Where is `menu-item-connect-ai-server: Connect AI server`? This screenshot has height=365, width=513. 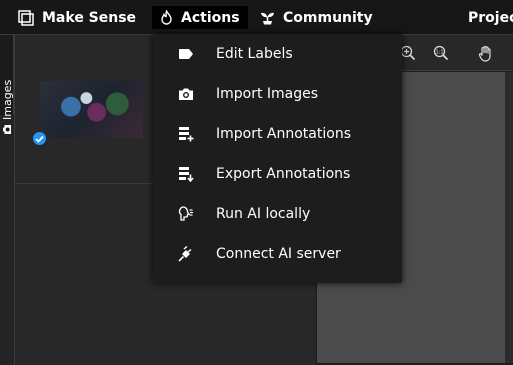 menu-item-connect-ai-server: Connect AI server is located at coordinates (277, 254).